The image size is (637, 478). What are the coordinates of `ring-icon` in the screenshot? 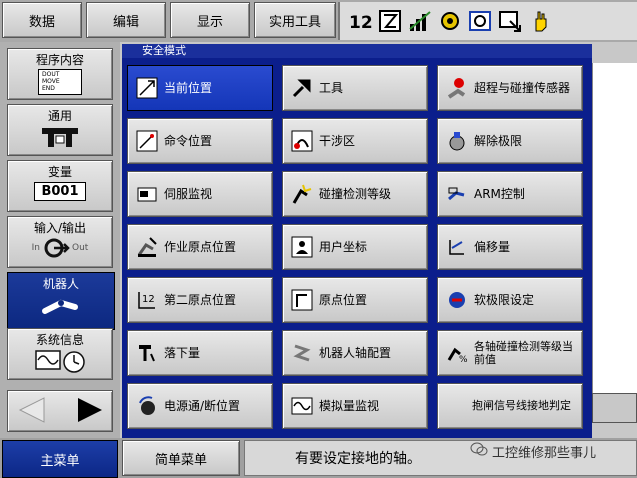 It's located at (450, 21).